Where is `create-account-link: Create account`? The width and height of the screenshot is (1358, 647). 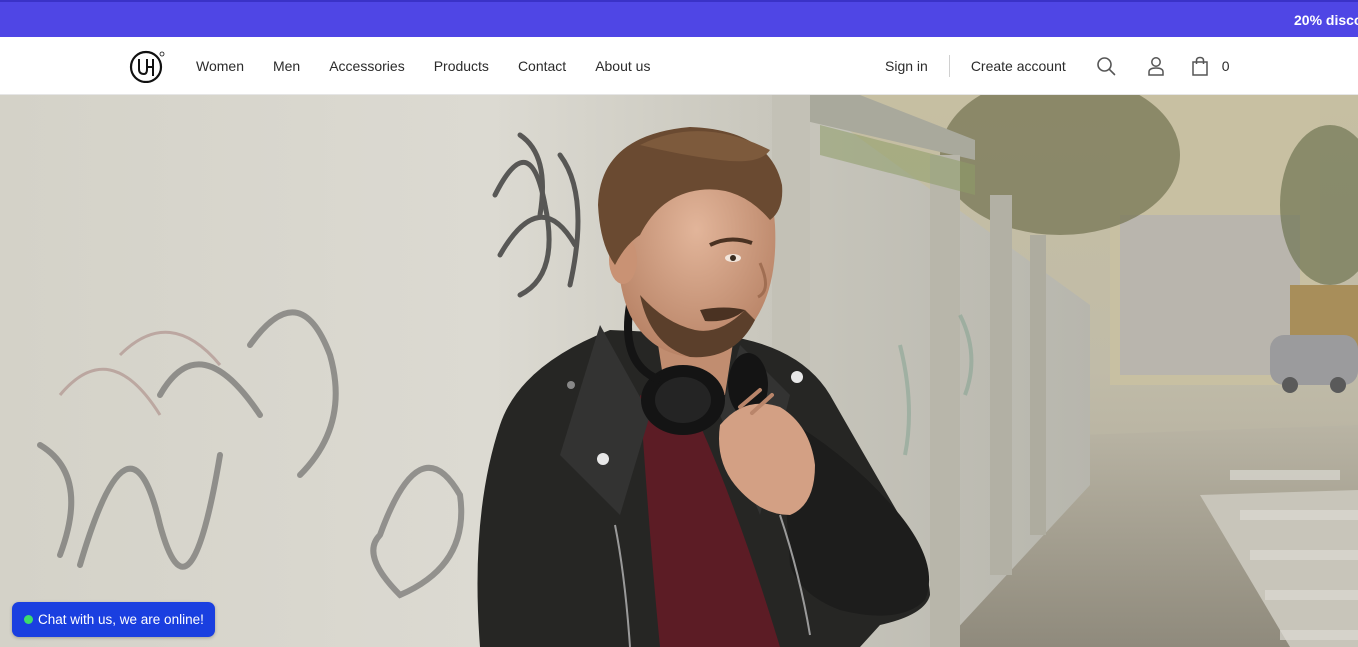 create-account-link: Create account is located at coordinates (1018, 66).